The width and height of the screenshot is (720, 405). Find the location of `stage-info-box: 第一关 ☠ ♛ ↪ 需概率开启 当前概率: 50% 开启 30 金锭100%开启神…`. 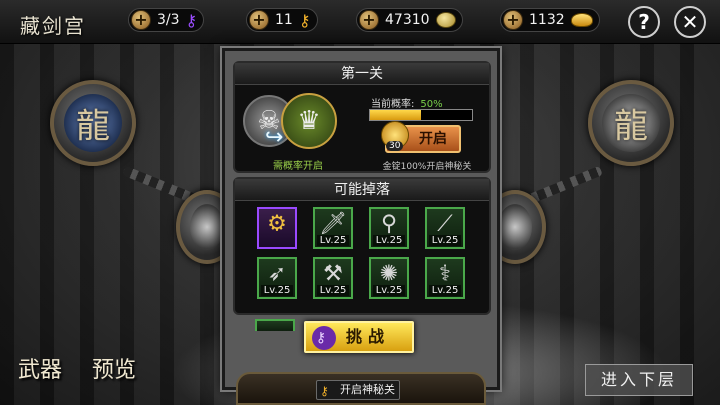

stage-info-box: 第一关 ☠ ♛ ↪ 需概率开启 当前概率: 50% 开启 30 金锭100%开启神… is located at coordinates (362, 117).